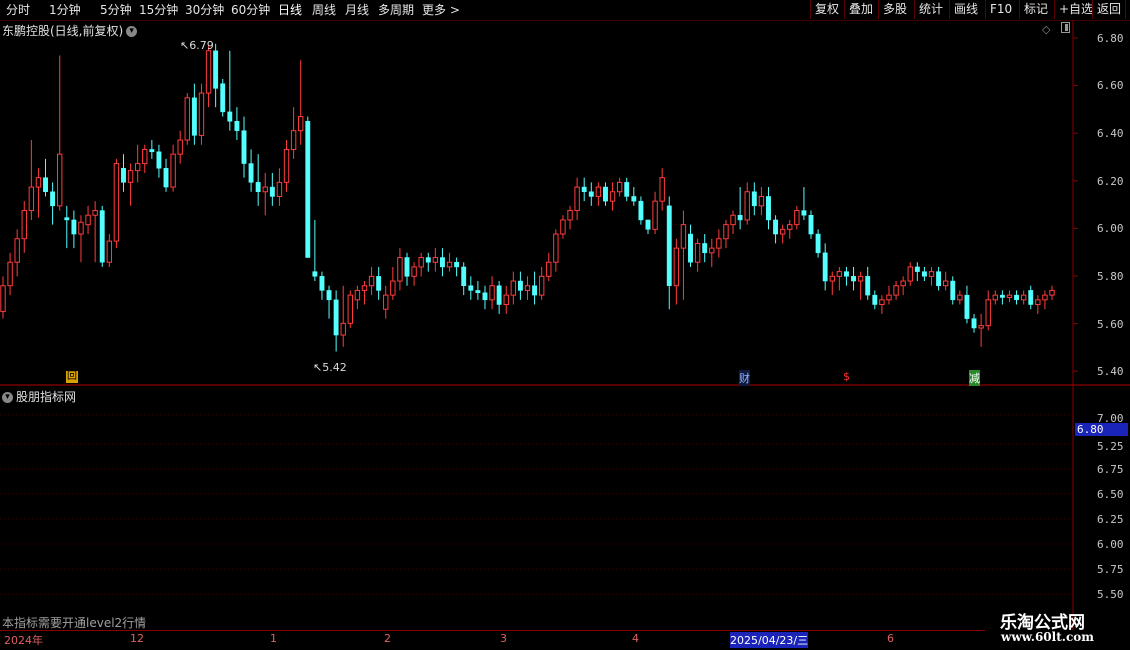  What do you see at coordinates (1110, 494) in the screenshot?
I see `indicator-label: 6.50` at bounding box center [1110, 494].